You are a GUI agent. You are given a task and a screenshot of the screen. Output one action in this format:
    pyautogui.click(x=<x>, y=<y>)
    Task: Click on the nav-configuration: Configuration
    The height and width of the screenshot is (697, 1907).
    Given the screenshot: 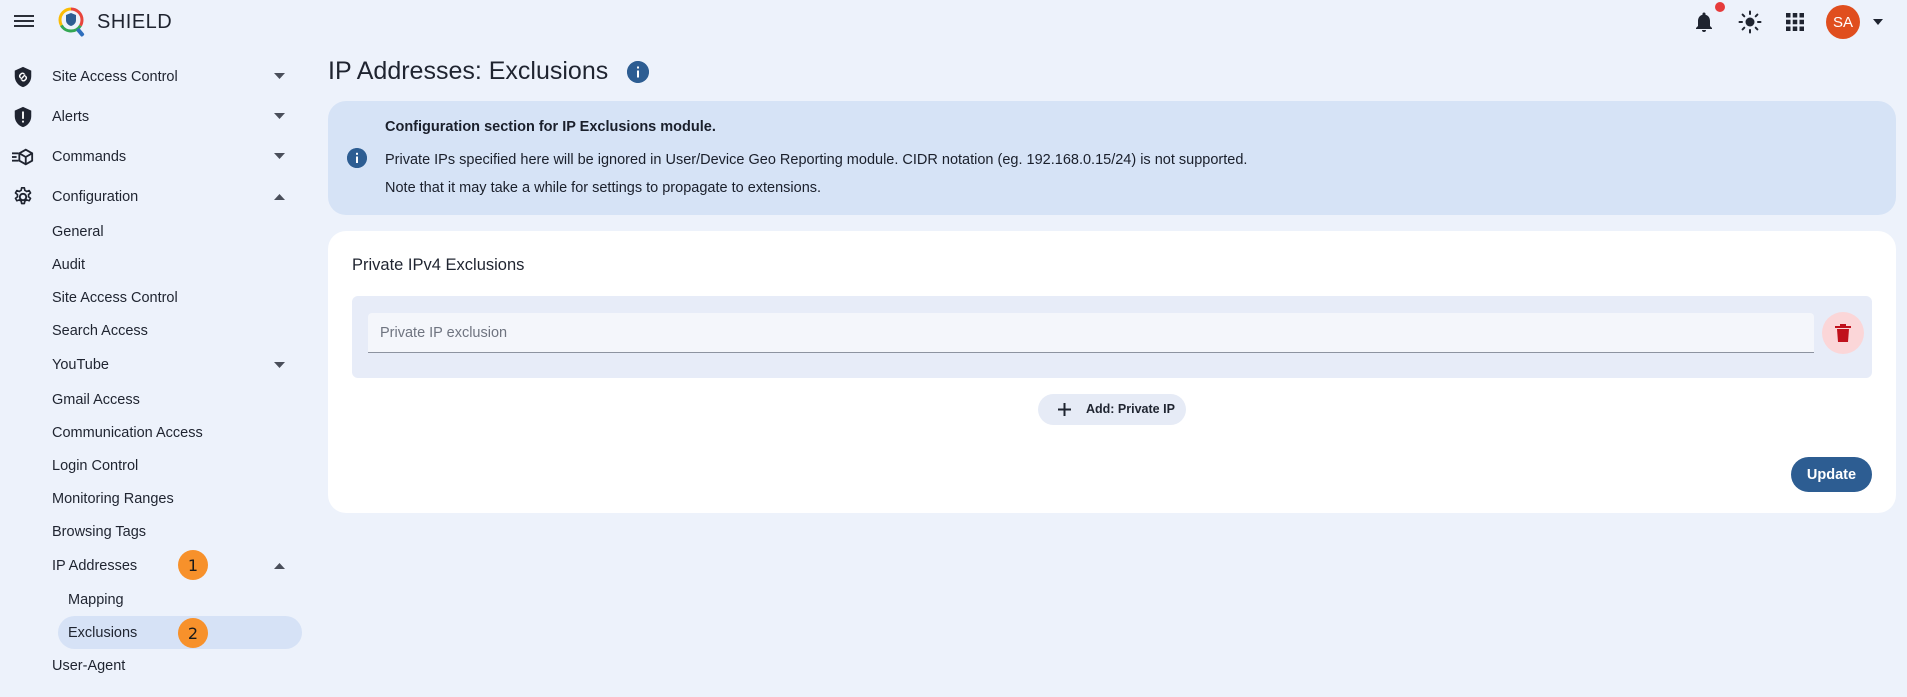 What is the action you would take?
    pyautogui.click(x=151, y=196)
    